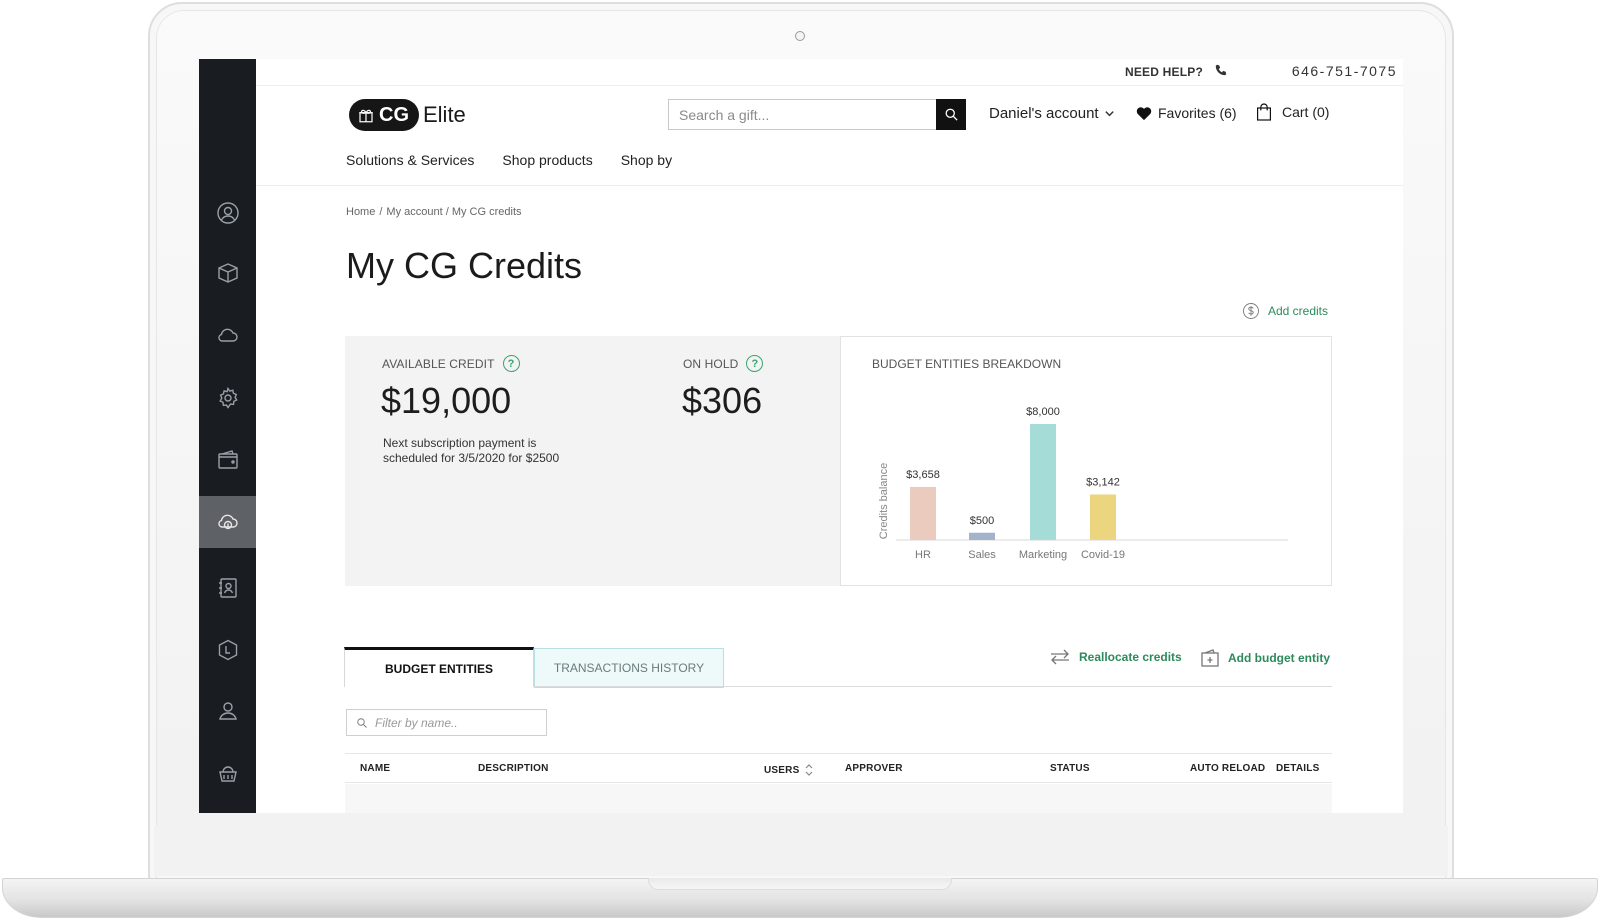 This screenshot has height=922, width=1600. I want to click on chart-y-axis-label: Credits balance, so click(884, 501).